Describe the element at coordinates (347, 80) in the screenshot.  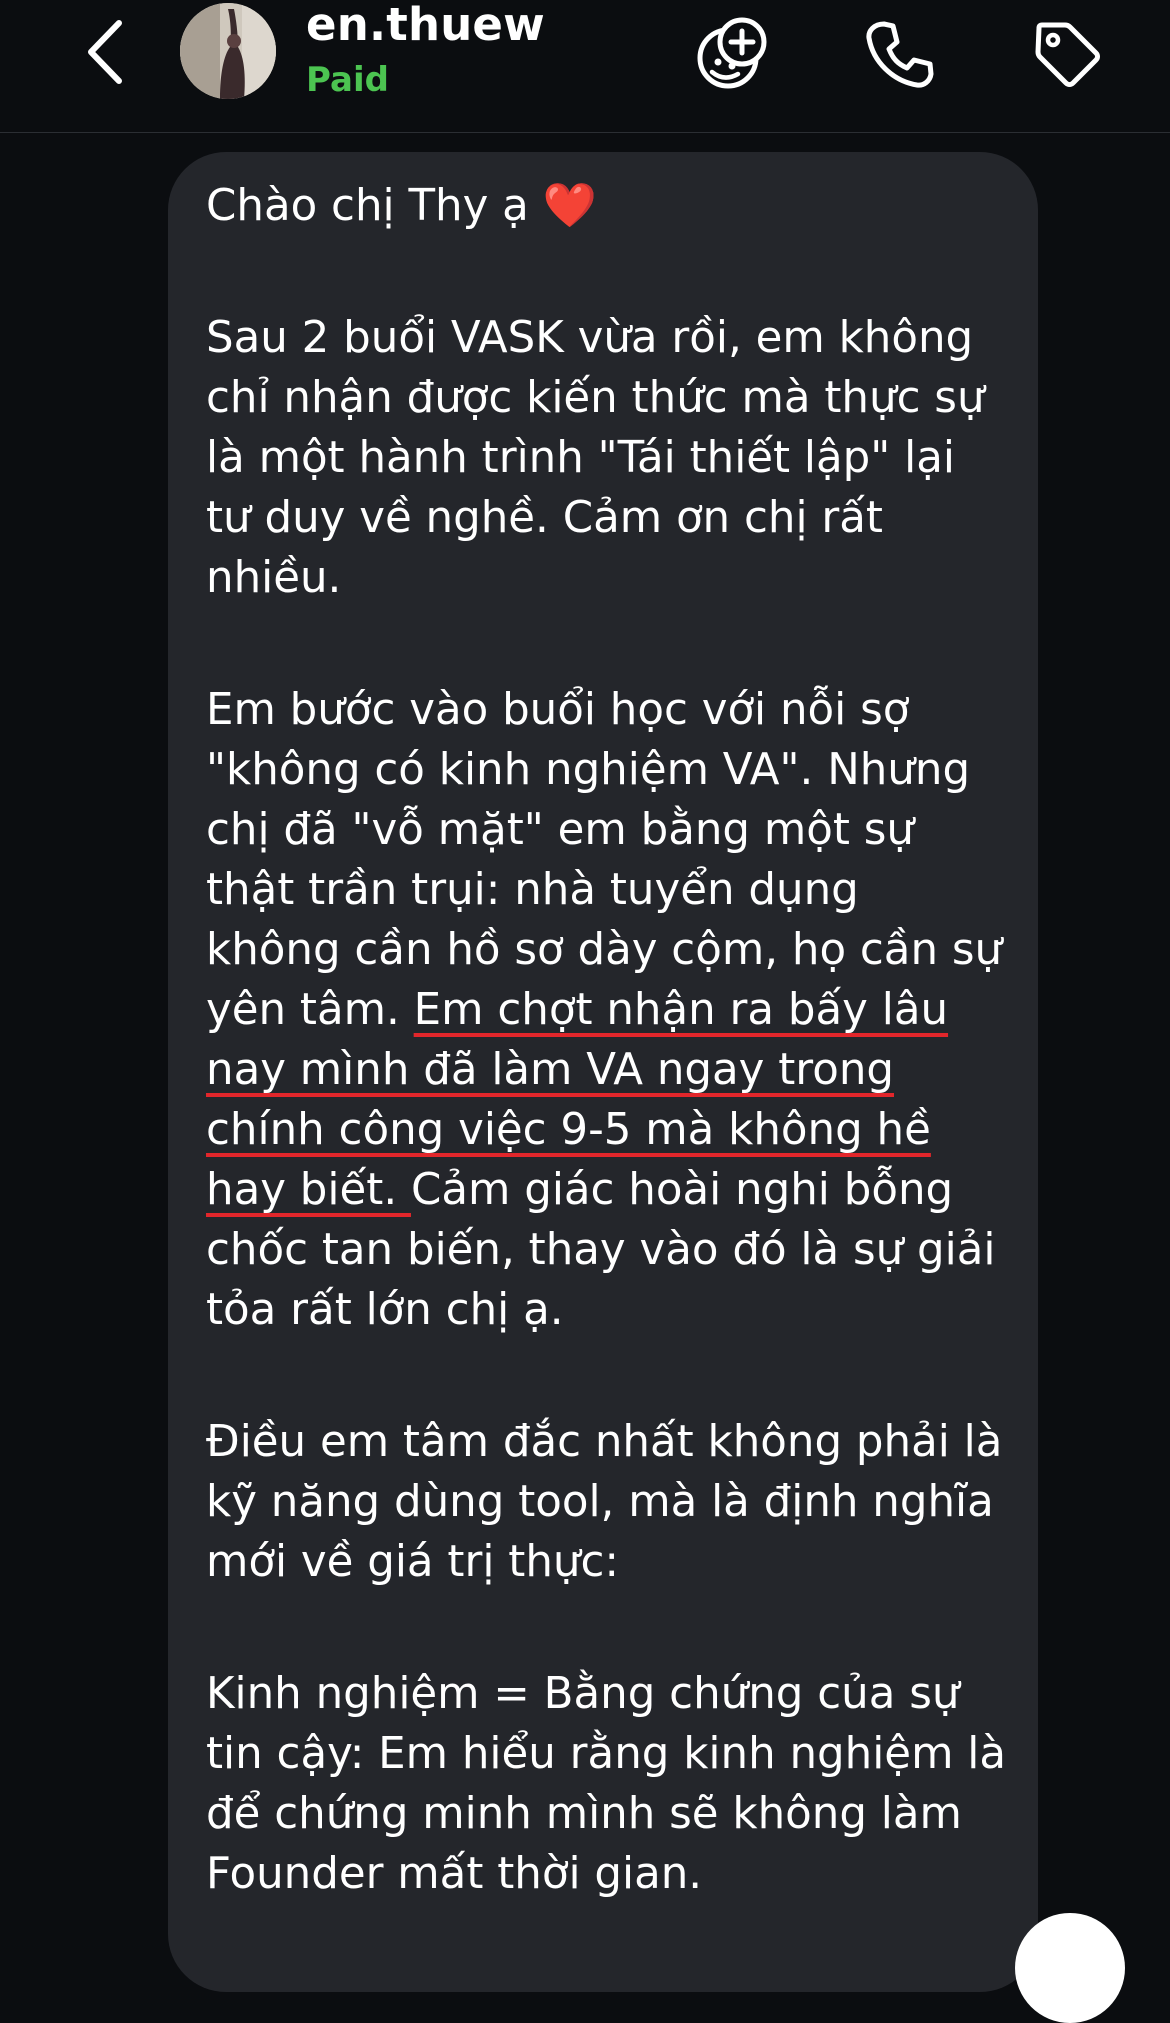
I see `contact-status-badge: Paid` at that location.